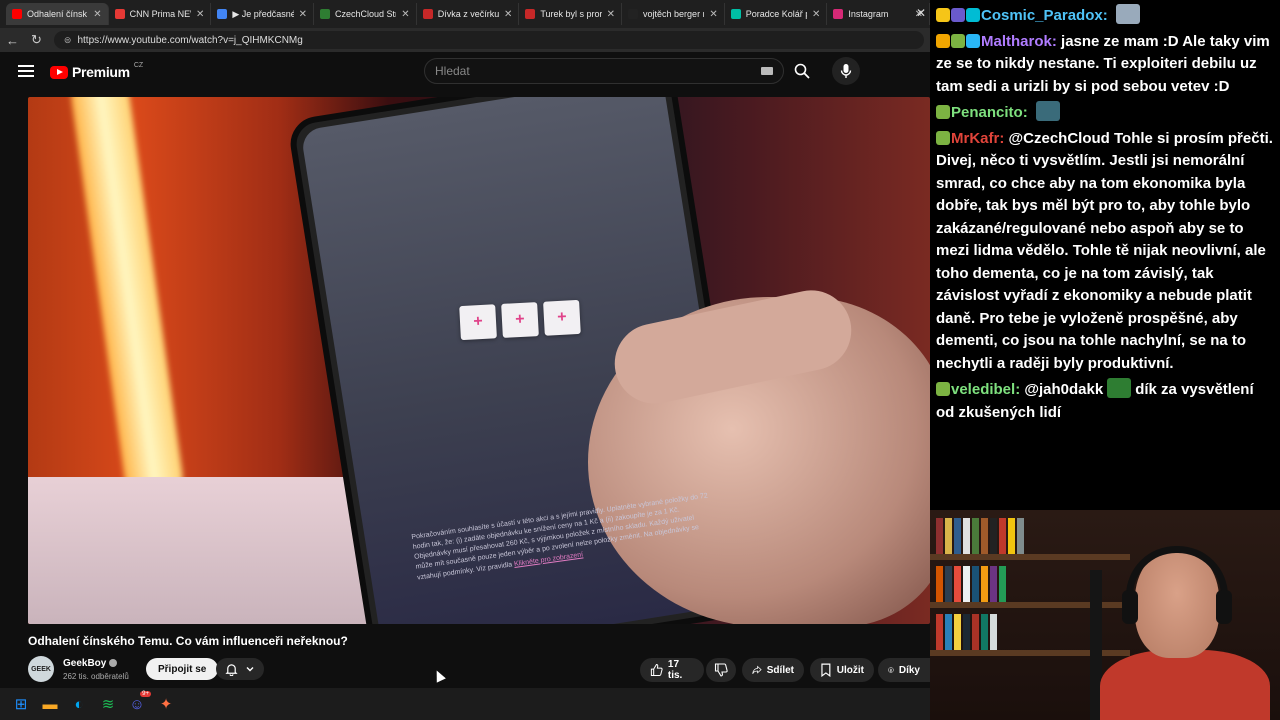 Image resolution: width=1280 pixels, height=720 pixels. Describe the element at coordinates (365, 14) in the screenshot. I see `browser-tab: CzechCloud Strea ✕` at that location.